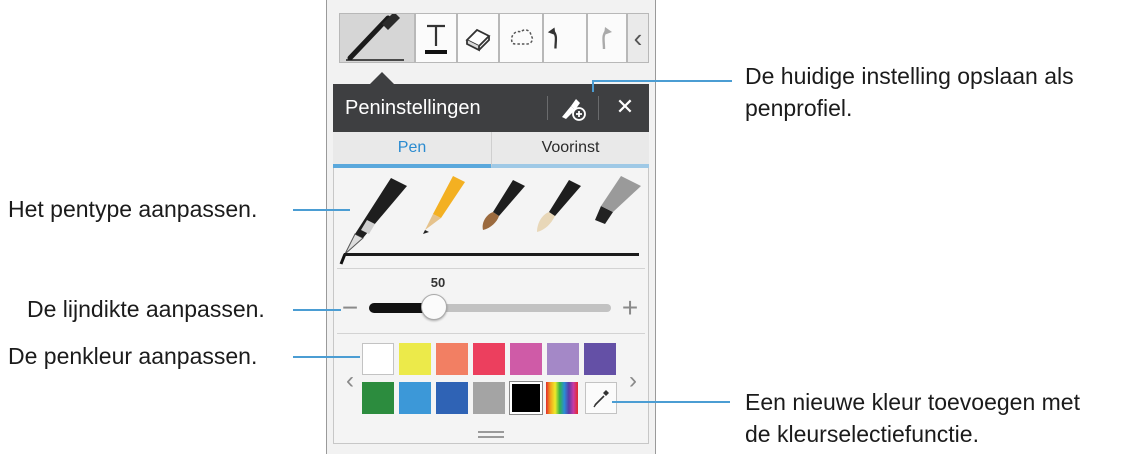 This screenshot has height=454, width=1133. Describe the element at coordinates (912, 402) in the screenshot. I see `annotation-color-picker-line1: Een nieuwe kleur toevoegen met` at that location.